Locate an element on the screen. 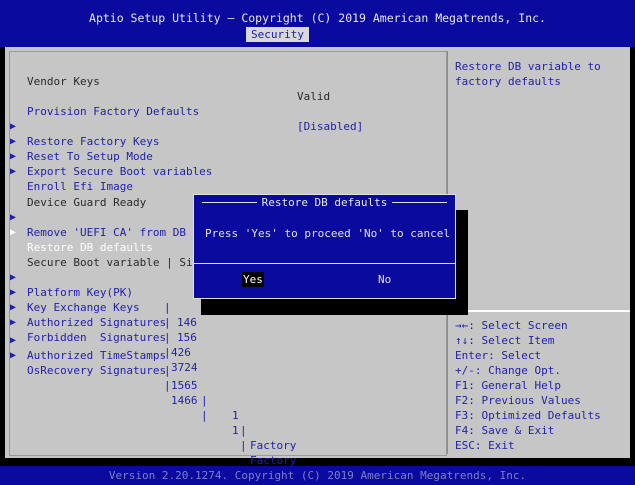  help-divider is located at coordinates (539, 311).